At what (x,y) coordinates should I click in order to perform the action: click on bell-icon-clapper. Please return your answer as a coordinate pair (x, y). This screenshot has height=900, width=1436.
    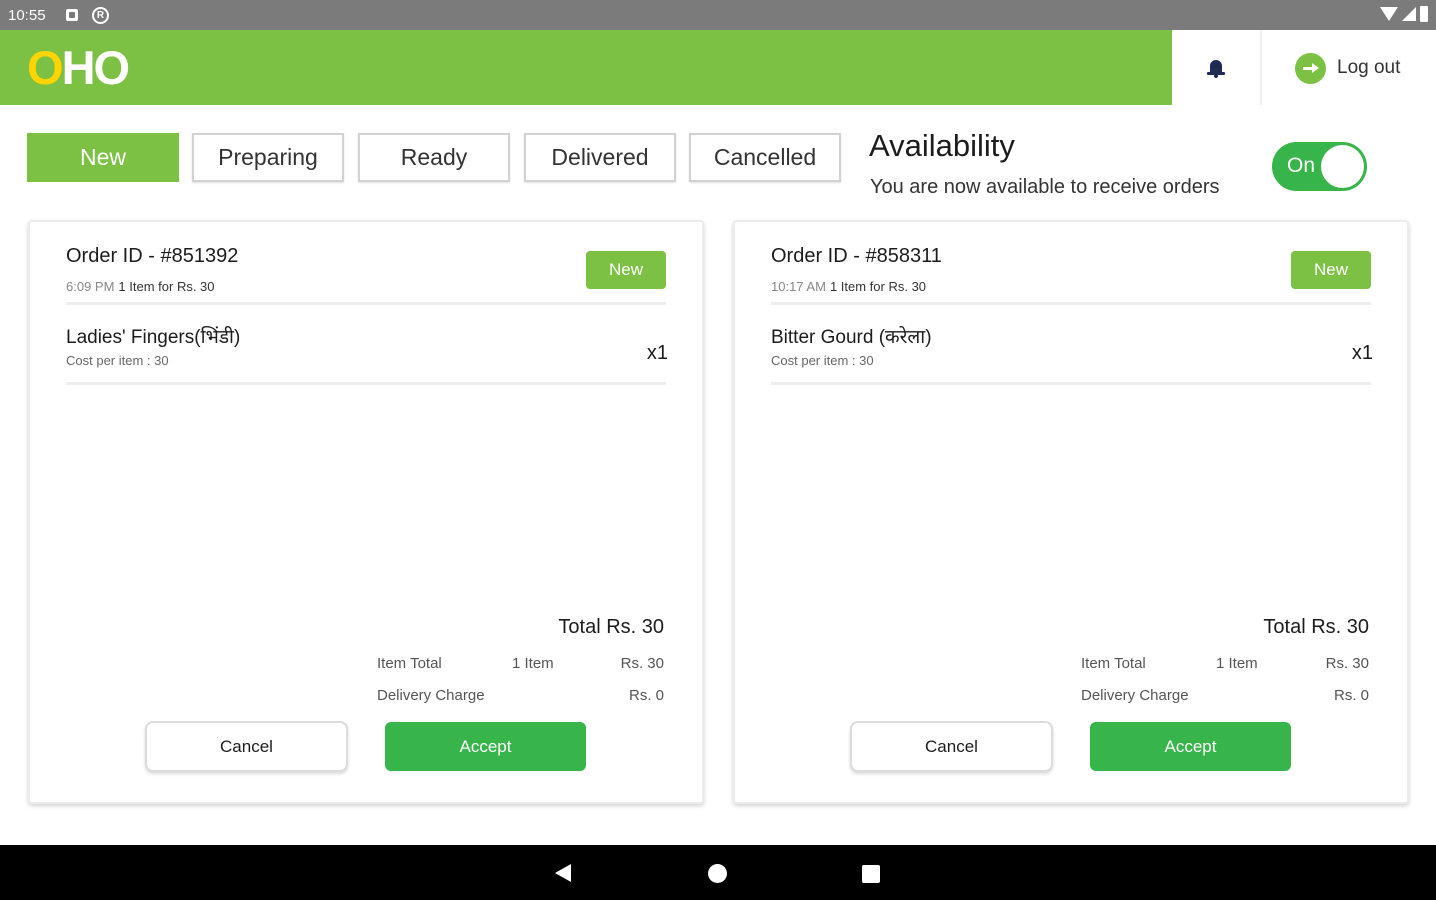
    Looking at the image, I should click on (1216, 76).